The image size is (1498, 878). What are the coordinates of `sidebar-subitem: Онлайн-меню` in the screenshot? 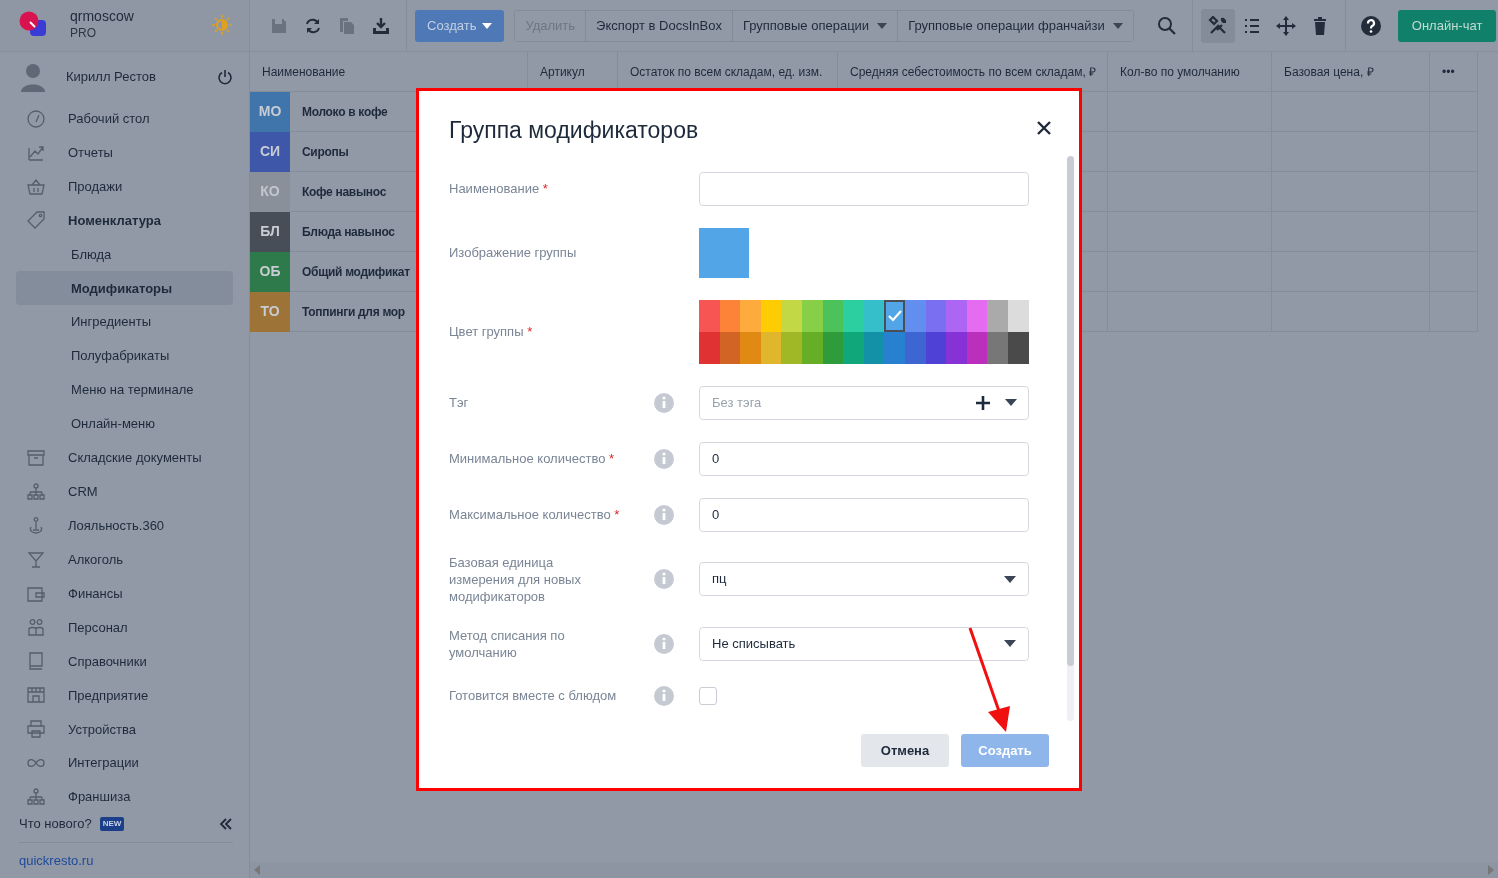 It's located at (124, 424).